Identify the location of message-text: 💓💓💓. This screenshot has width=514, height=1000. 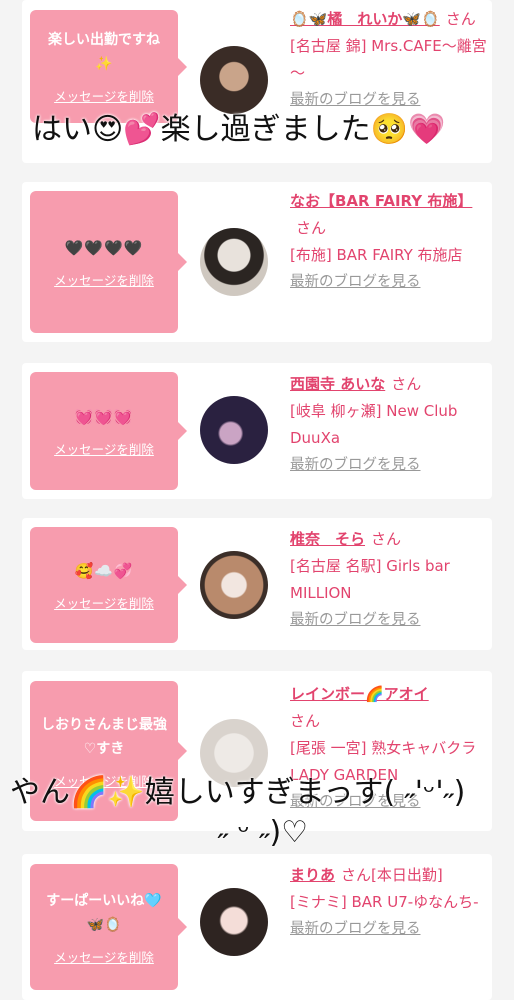
(104, 416).